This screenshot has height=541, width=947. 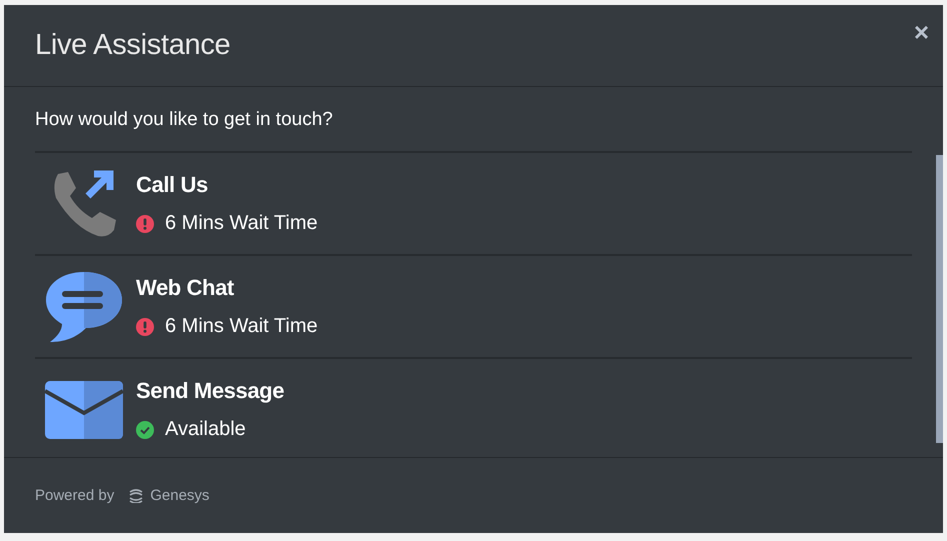 What do you see at coordinates (227, 185) in the screenshot?
I see `channel-name: Call Us` at bounding box center [227, 185].